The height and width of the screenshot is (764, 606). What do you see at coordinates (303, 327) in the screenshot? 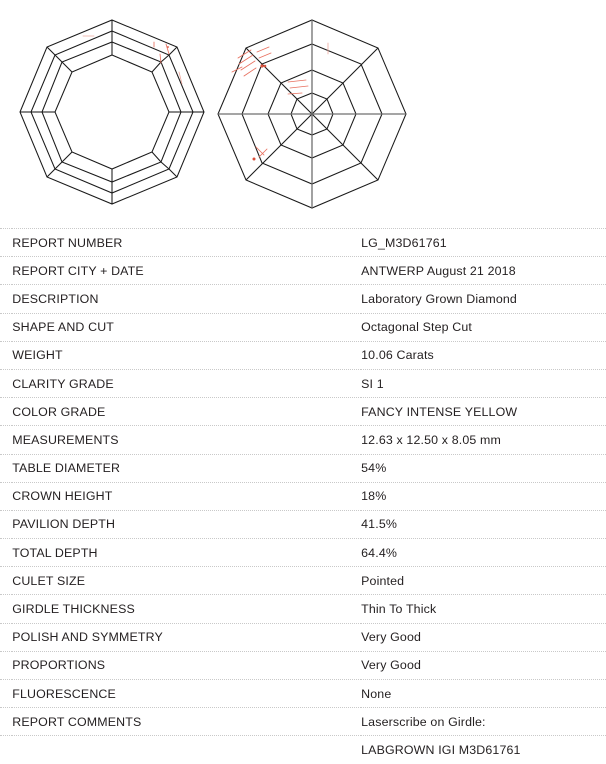
I see `table-row: SHAPE AND CUT Octagonal Step Cut` at bounding box center [303, 327].